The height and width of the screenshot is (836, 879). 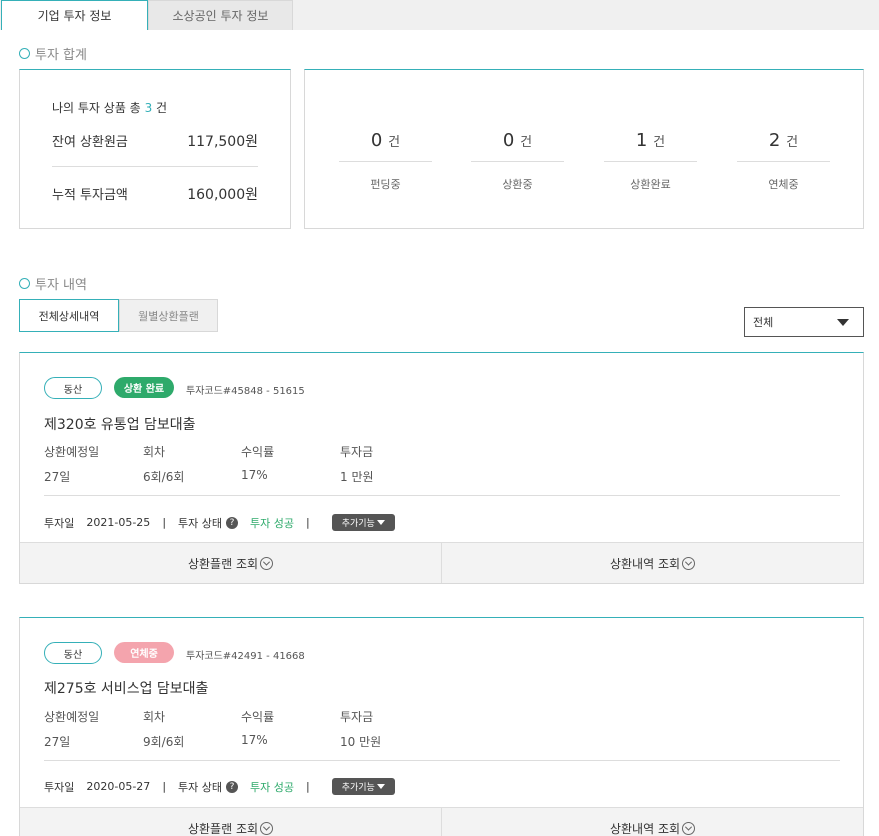 What do you see at coordinates (508, 140) in the screenshot?
I see `stat-repaying-count: 0` at bounding box center [508, 140].